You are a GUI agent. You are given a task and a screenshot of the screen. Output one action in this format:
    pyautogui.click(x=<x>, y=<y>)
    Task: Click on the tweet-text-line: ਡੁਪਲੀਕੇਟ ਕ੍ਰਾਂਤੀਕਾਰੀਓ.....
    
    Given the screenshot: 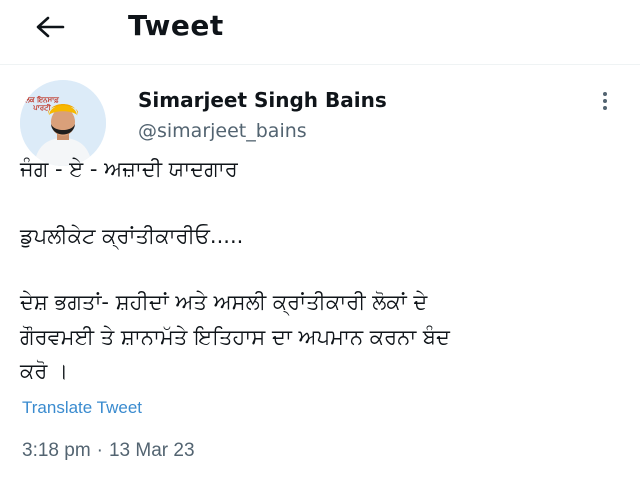 What is the action you would take?
    pyautogui.click(x=132, y=236)
    